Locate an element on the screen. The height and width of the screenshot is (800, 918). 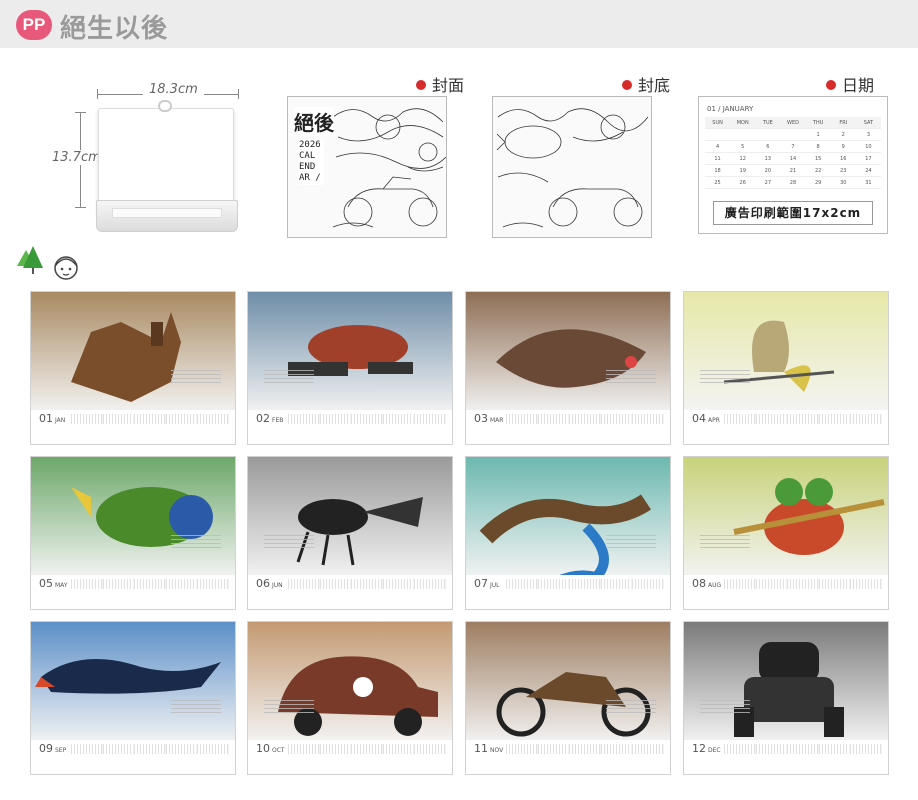
month-page-10: 10 OCT is located at coordinates (350, 698).